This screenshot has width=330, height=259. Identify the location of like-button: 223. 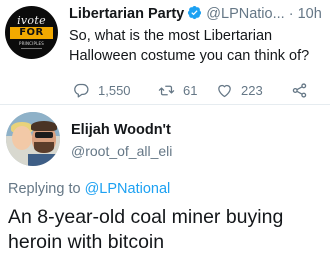
(239, 90).